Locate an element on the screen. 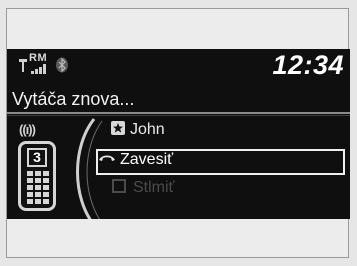  header-divider-shadow is located at coordinates (178, 115).